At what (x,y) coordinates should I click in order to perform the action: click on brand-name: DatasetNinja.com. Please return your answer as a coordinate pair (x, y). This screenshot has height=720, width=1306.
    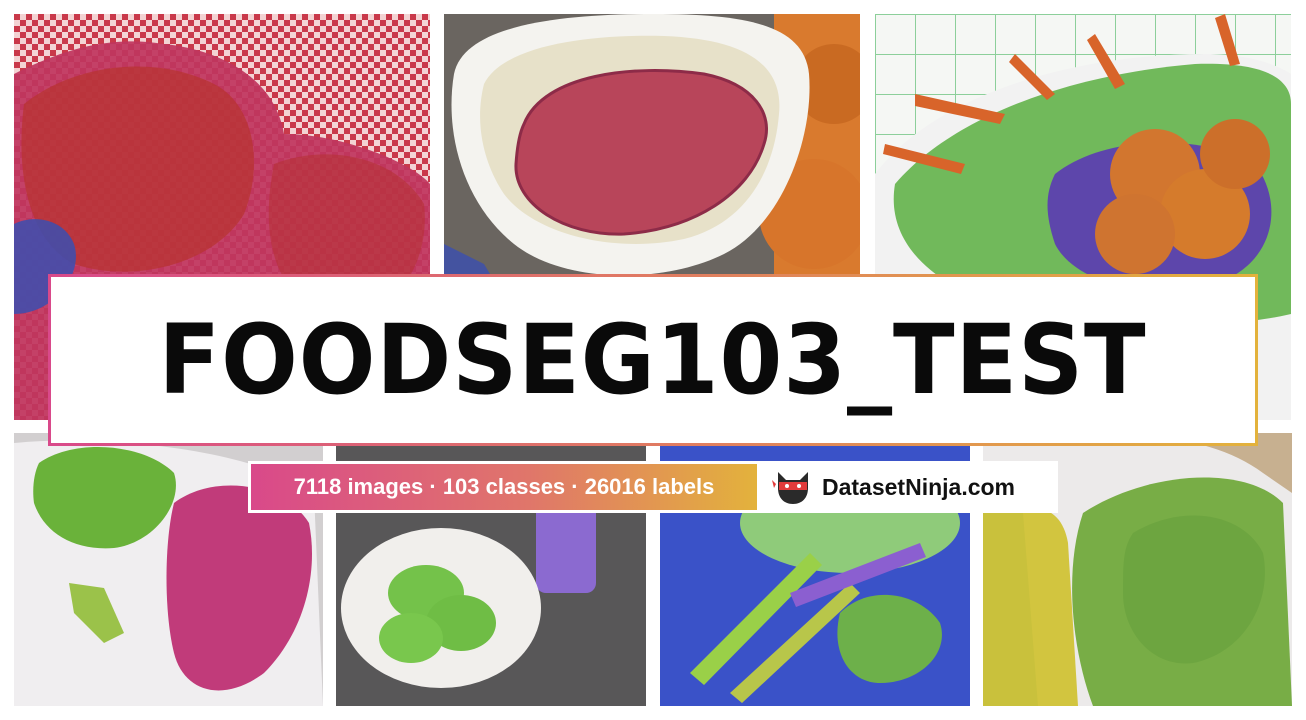
    Looking at the image, I should click on (919, 486).